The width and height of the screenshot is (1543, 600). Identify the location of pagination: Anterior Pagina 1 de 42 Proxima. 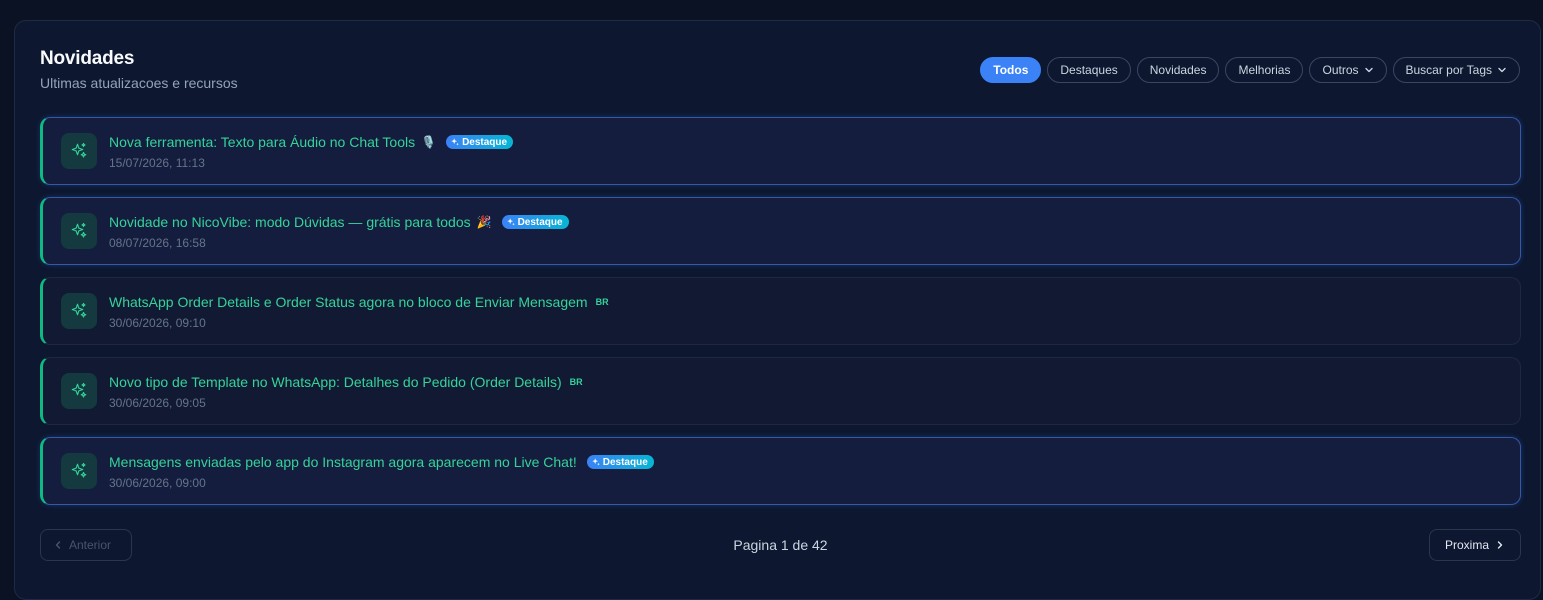
(780, 545).